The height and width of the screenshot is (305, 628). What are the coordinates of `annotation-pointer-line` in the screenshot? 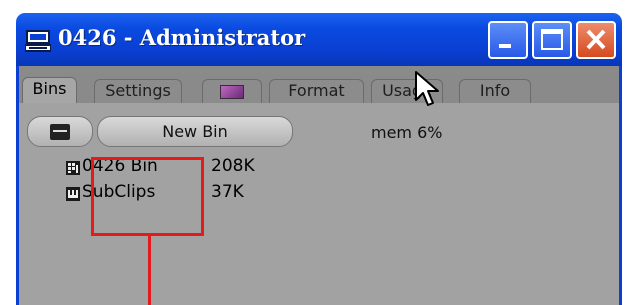 It's located at (149, 270).